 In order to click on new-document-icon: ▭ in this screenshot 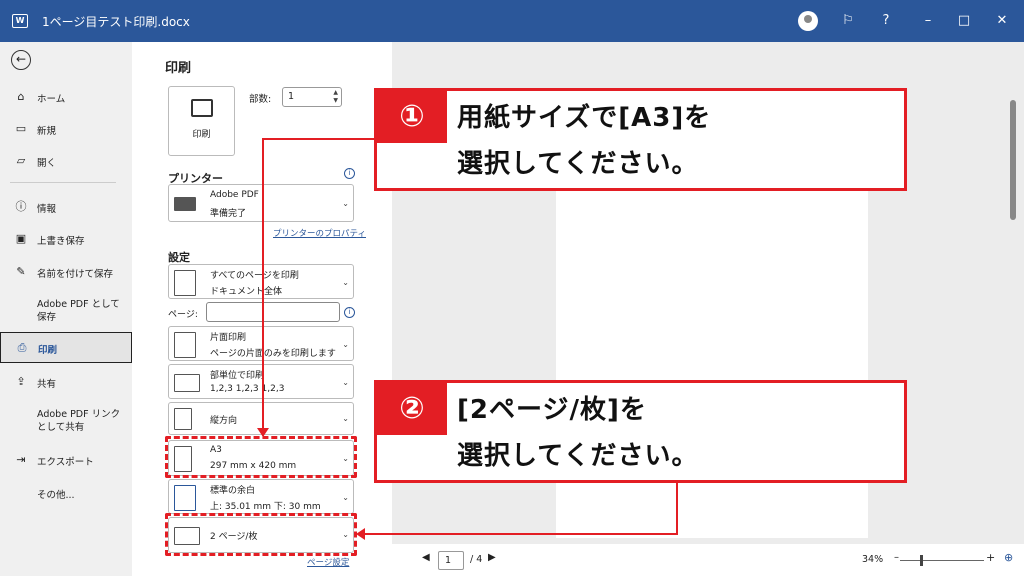, I will do `click(21, 128)`.